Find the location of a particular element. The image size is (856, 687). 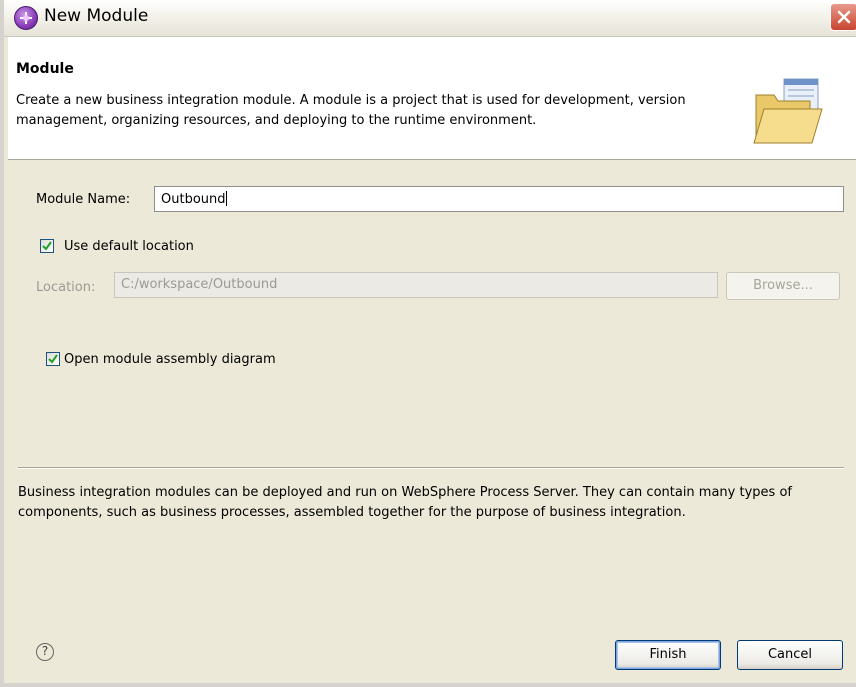

close-button is located at coordinates (843, 17).